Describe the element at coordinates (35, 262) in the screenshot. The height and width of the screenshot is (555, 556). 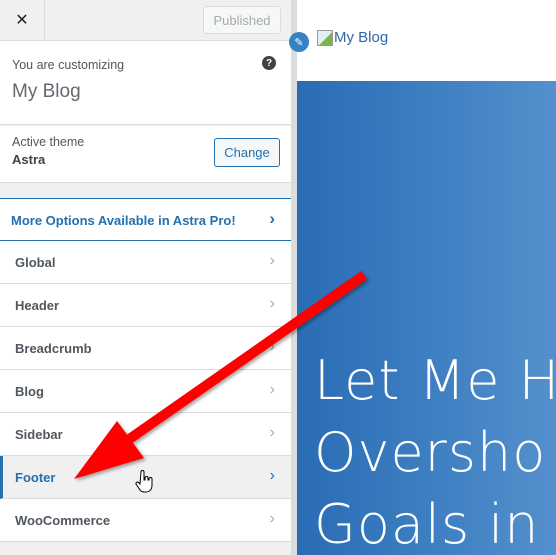
I see `section-item-label: Global` at that location.